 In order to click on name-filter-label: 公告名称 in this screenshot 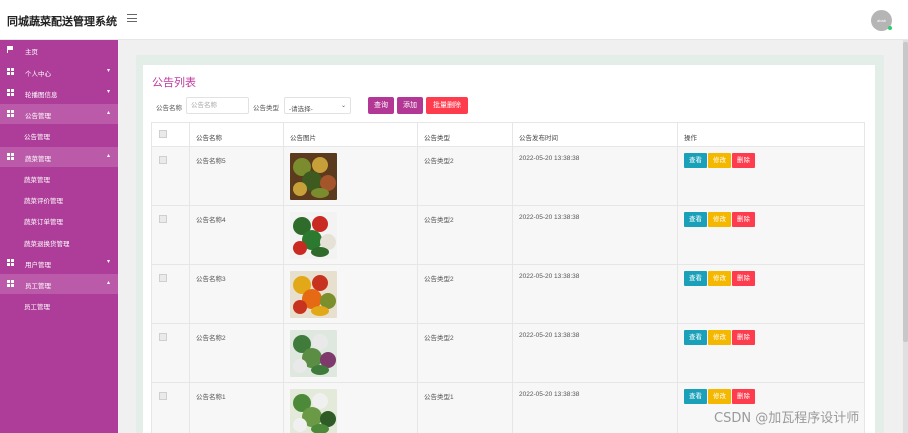, I will do `click(169, 108)`.